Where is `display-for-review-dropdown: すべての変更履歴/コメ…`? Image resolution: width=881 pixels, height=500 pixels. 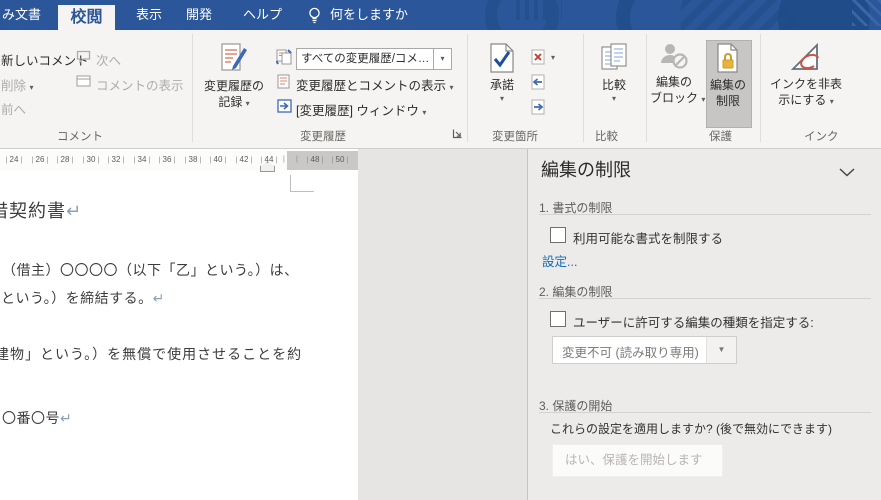
display-for-review-dropdown: すべての変更履歴/コメ… is located at coordinates (366, 59).